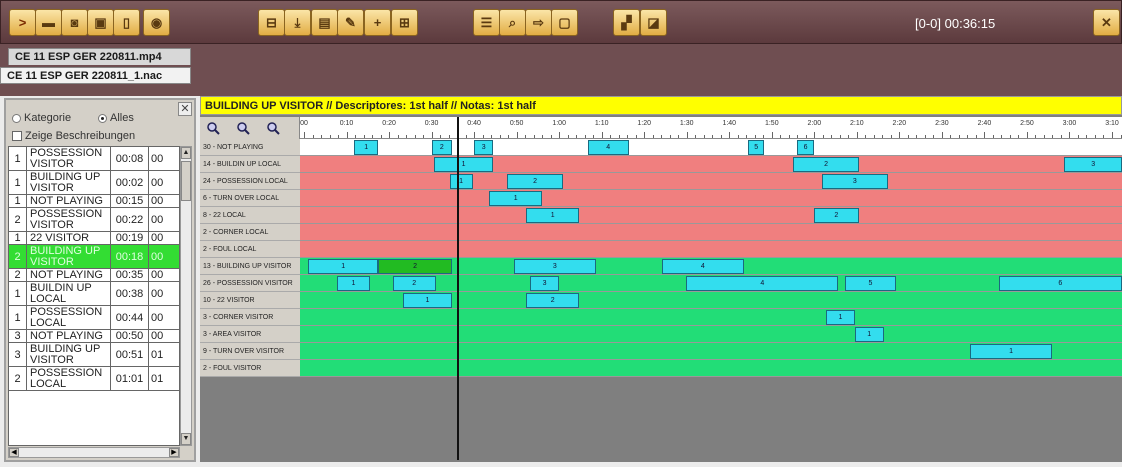 The width and height of the screenshot is (1122, 467). What do you see at coordinates (94, 275) in the screenshot?
I see `table-row: 2 NOT PLAYING 00:35 00` at bounding box center [94, 275].